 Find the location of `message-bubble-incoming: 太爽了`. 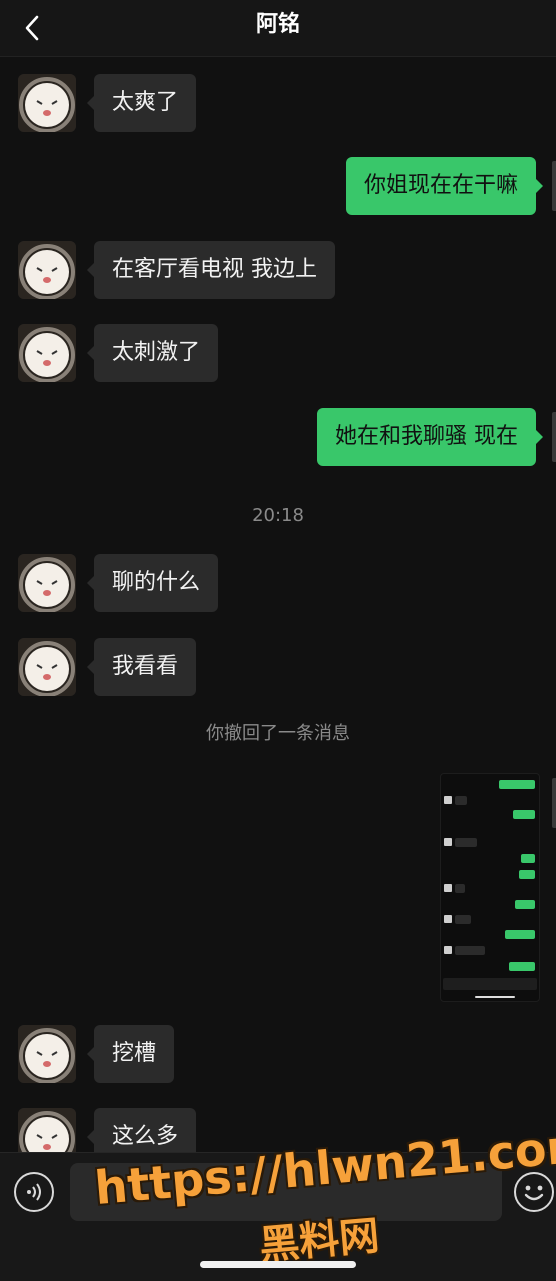

message-bubble-incoming: 太爽了 is located at coordinates (141, 103).